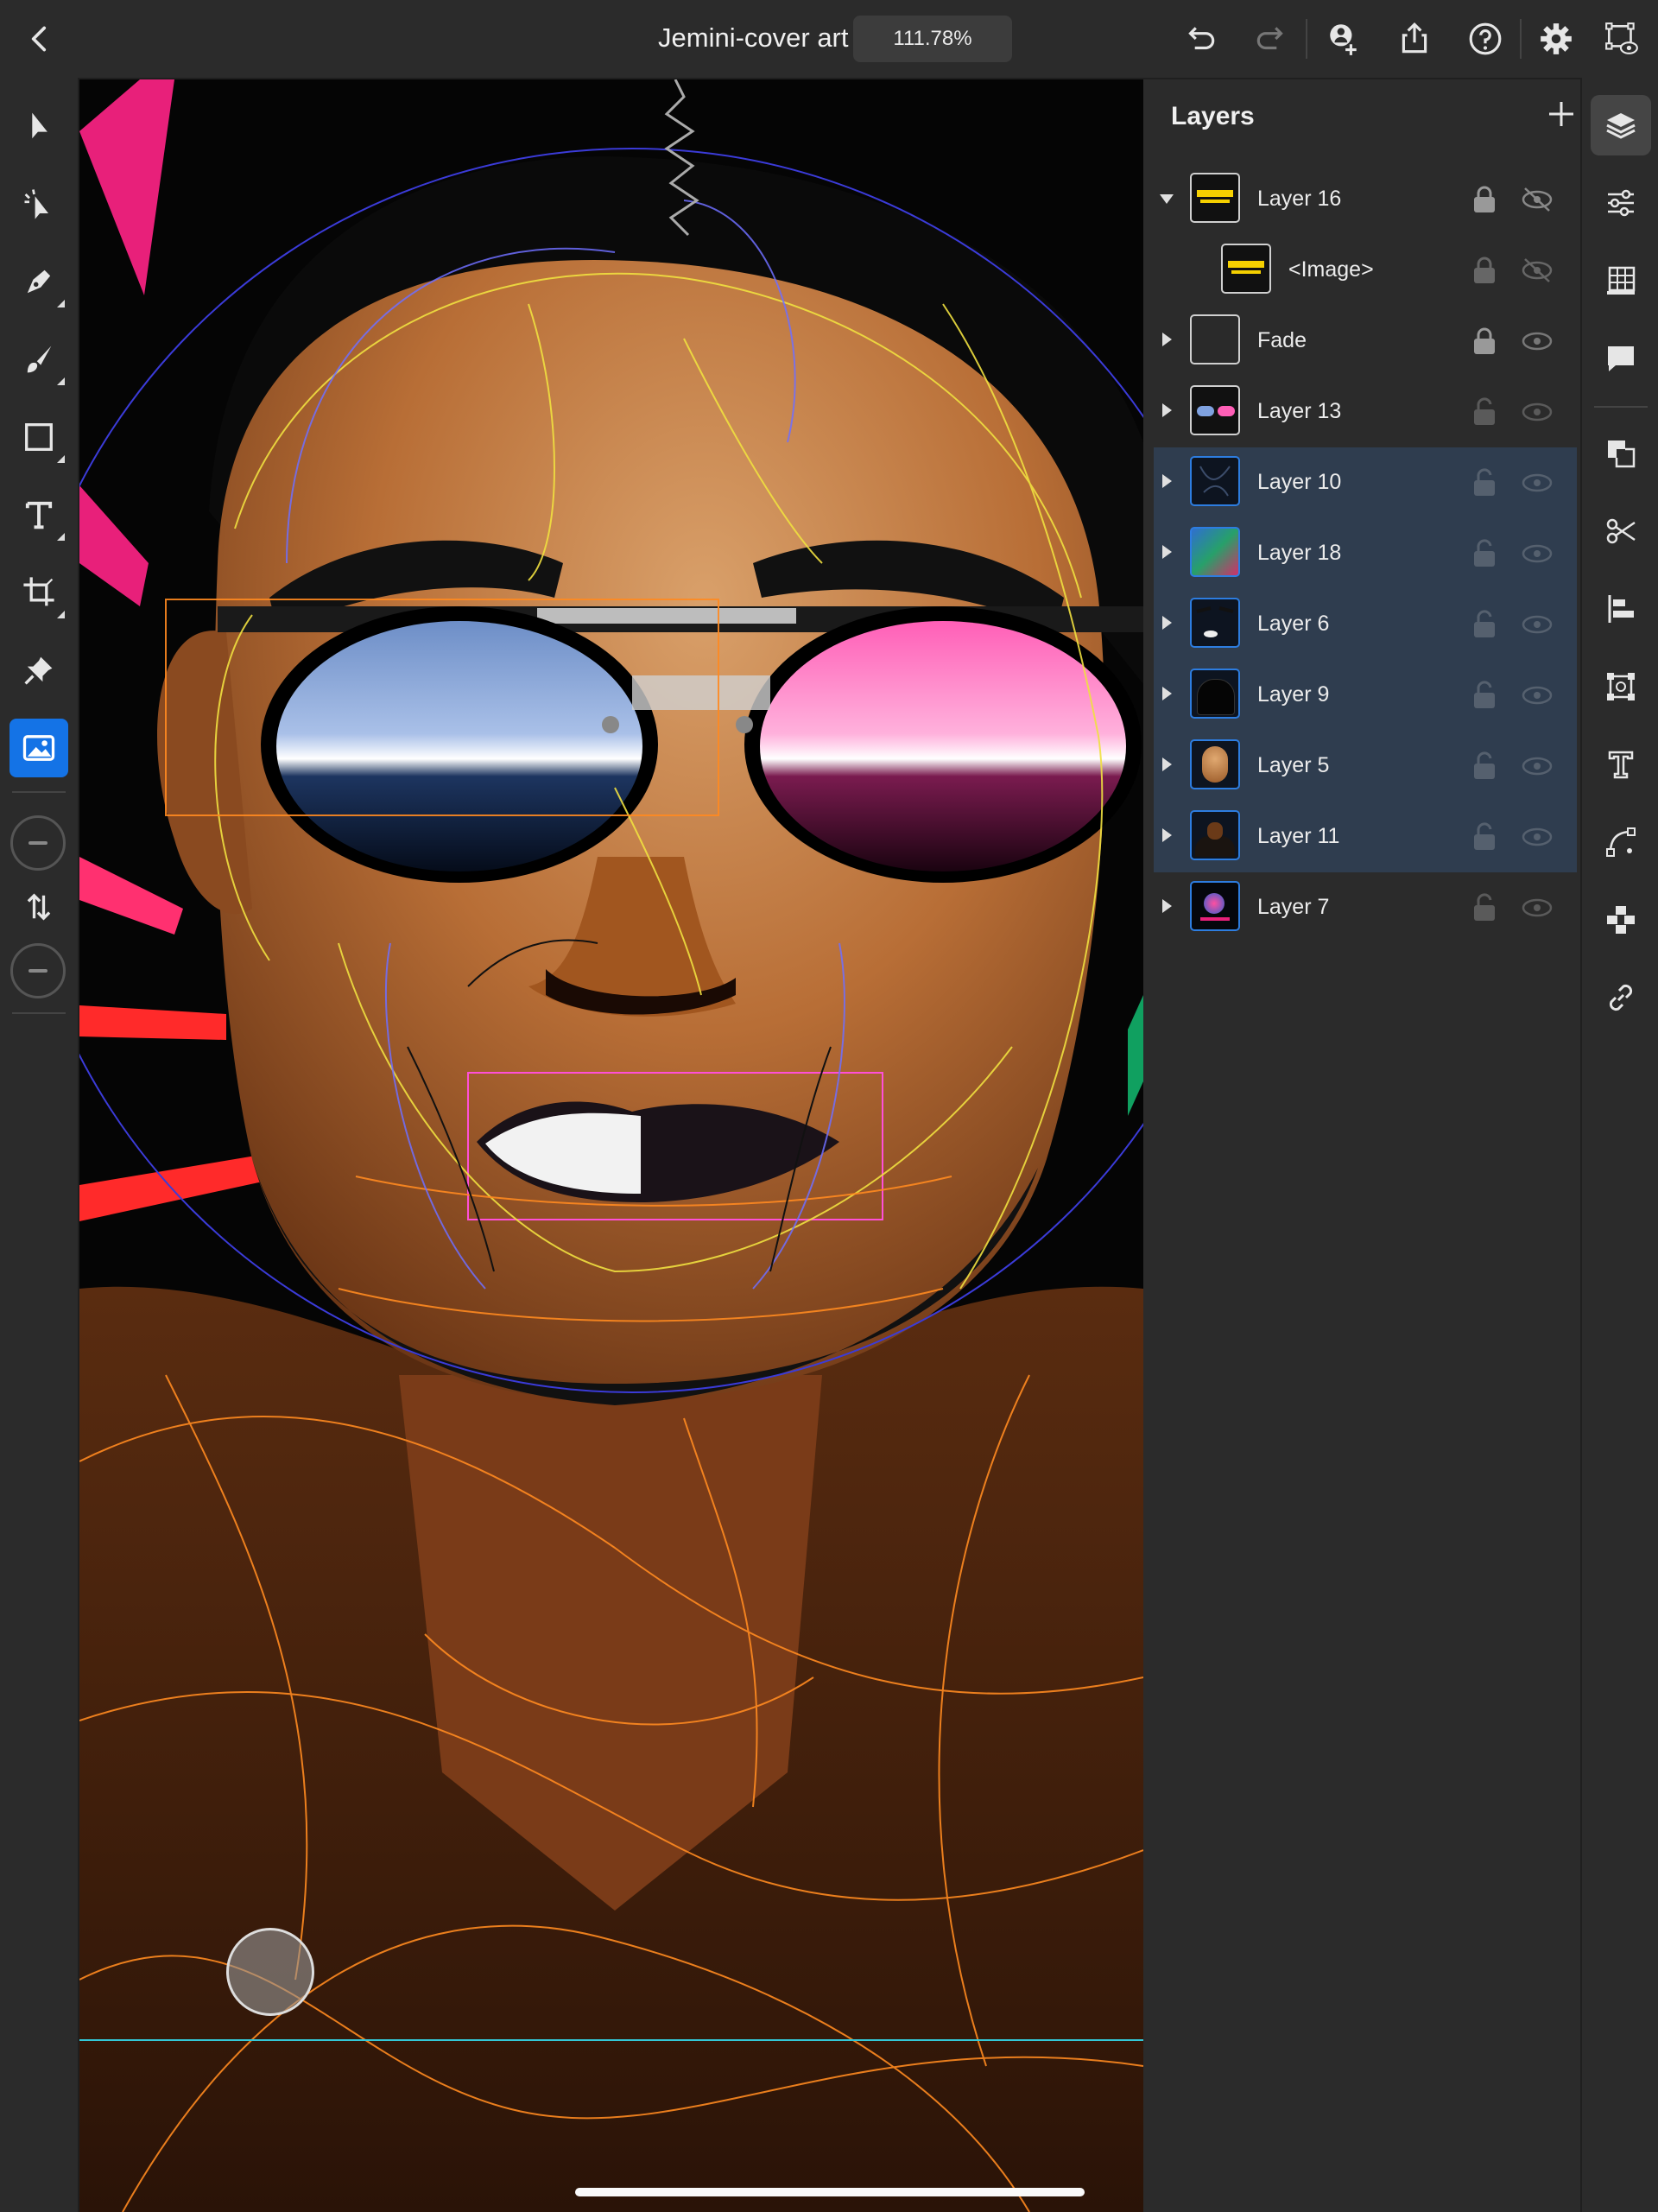 The height and width of the screenshot is (2212, 1658). I want to click on image-icon, so click(38, 748).